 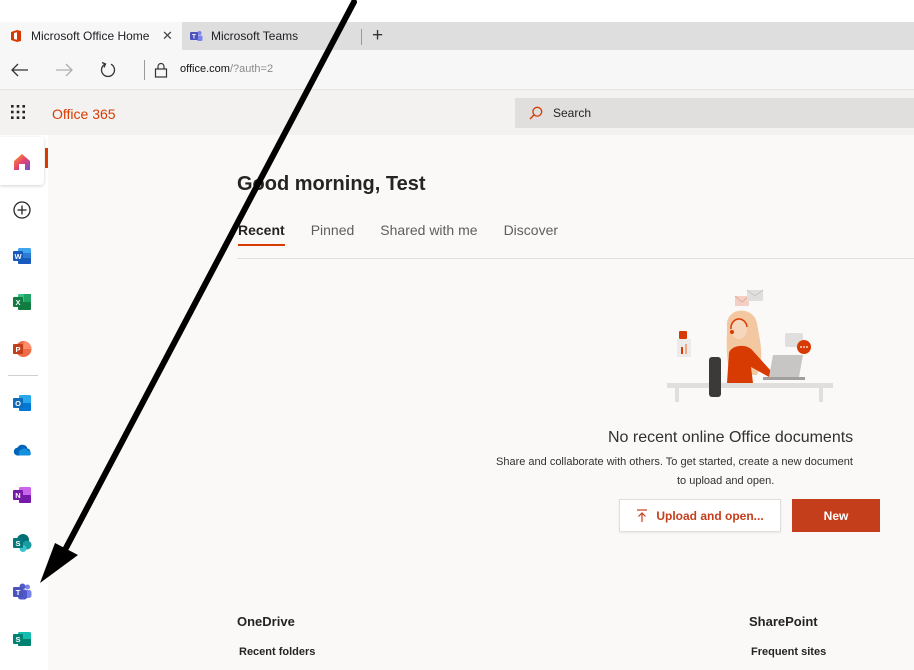 I want to click on outlook-icon: O, so click(x=22, y=403).